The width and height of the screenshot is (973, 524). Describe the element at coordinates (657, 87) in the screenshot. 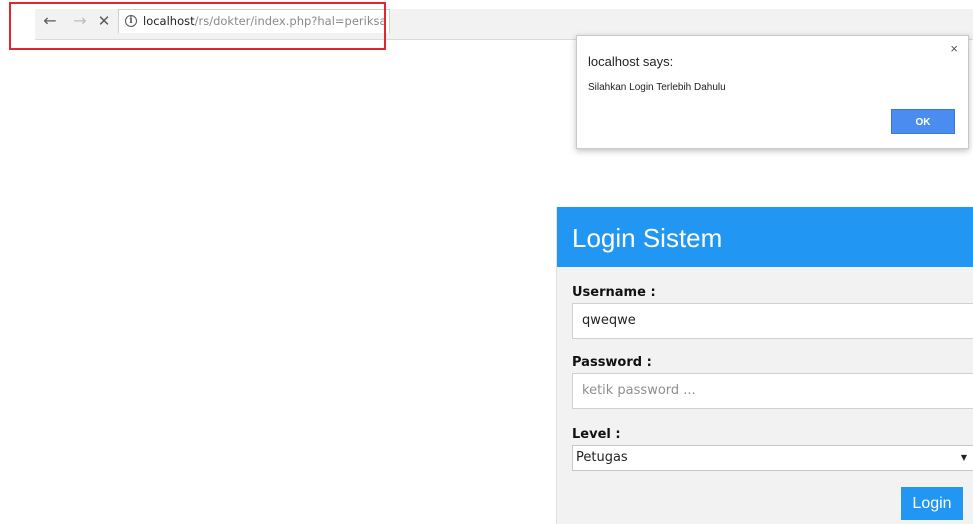

I see `alert-message: Silahkan Login Terlebih Dahulu` at that location.